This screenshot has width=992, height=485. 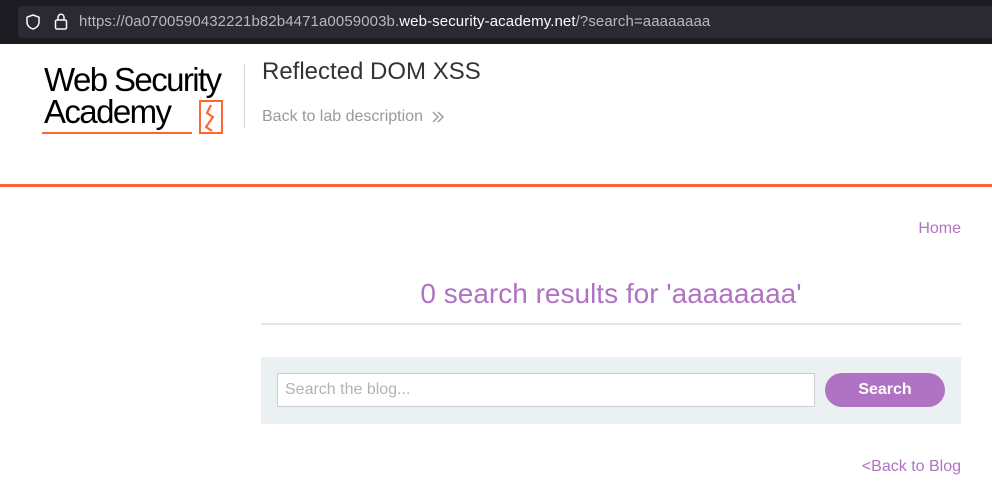 I want to click on shield-icon, so click(x=33, y=22).